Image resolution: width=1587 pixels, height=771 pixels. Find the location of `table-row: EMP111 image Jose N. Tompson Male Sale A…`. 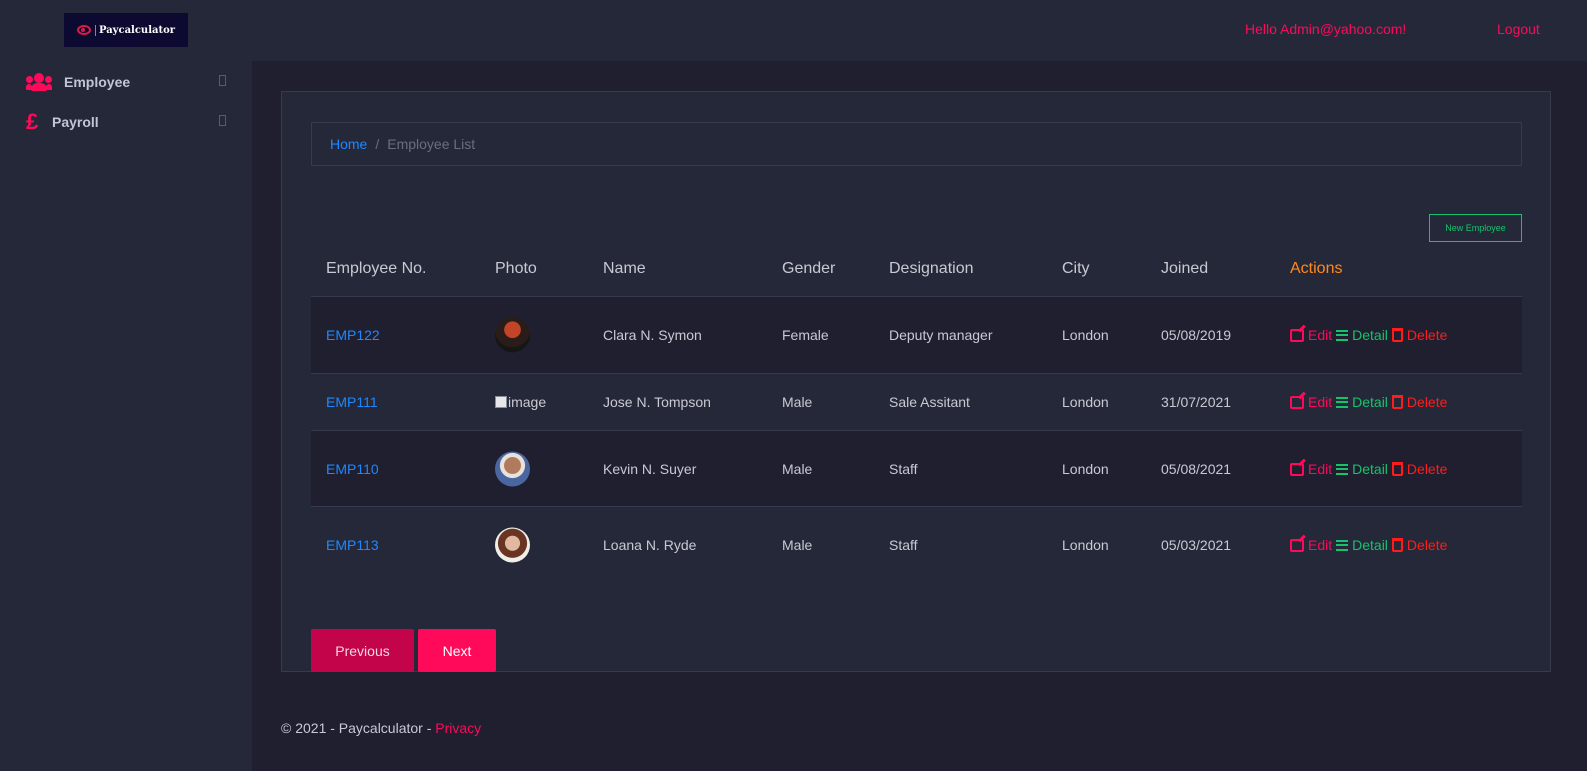

table-row: EMP111 image Jose N. Tompson Male Sale A… is located at coordinates (916, 402).